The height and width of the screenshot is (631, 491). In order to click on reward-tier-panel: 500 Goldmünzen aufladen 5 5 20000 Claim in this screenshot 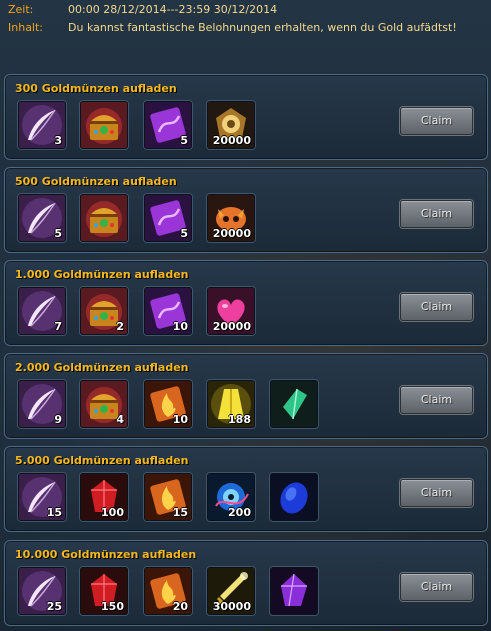, I will do `click(246, 210)`.